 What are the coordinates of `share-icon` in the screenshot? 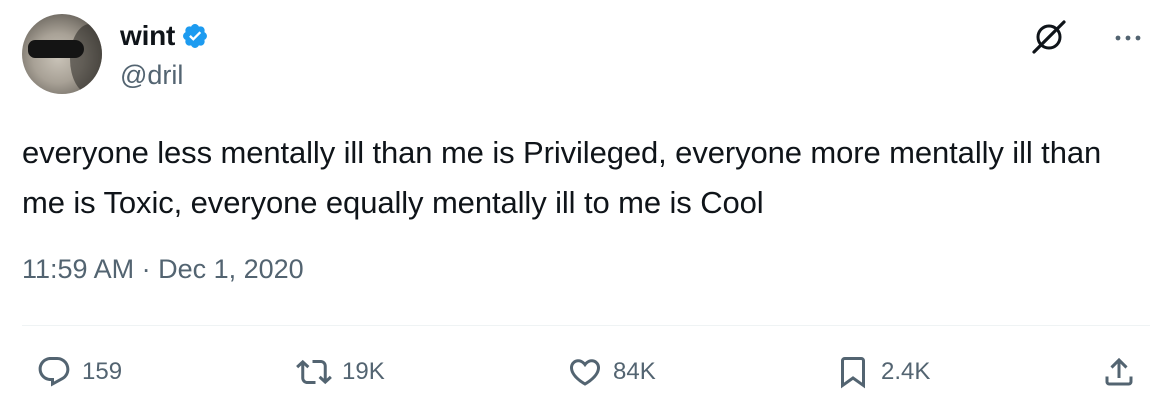 It's located at (1119, 371).